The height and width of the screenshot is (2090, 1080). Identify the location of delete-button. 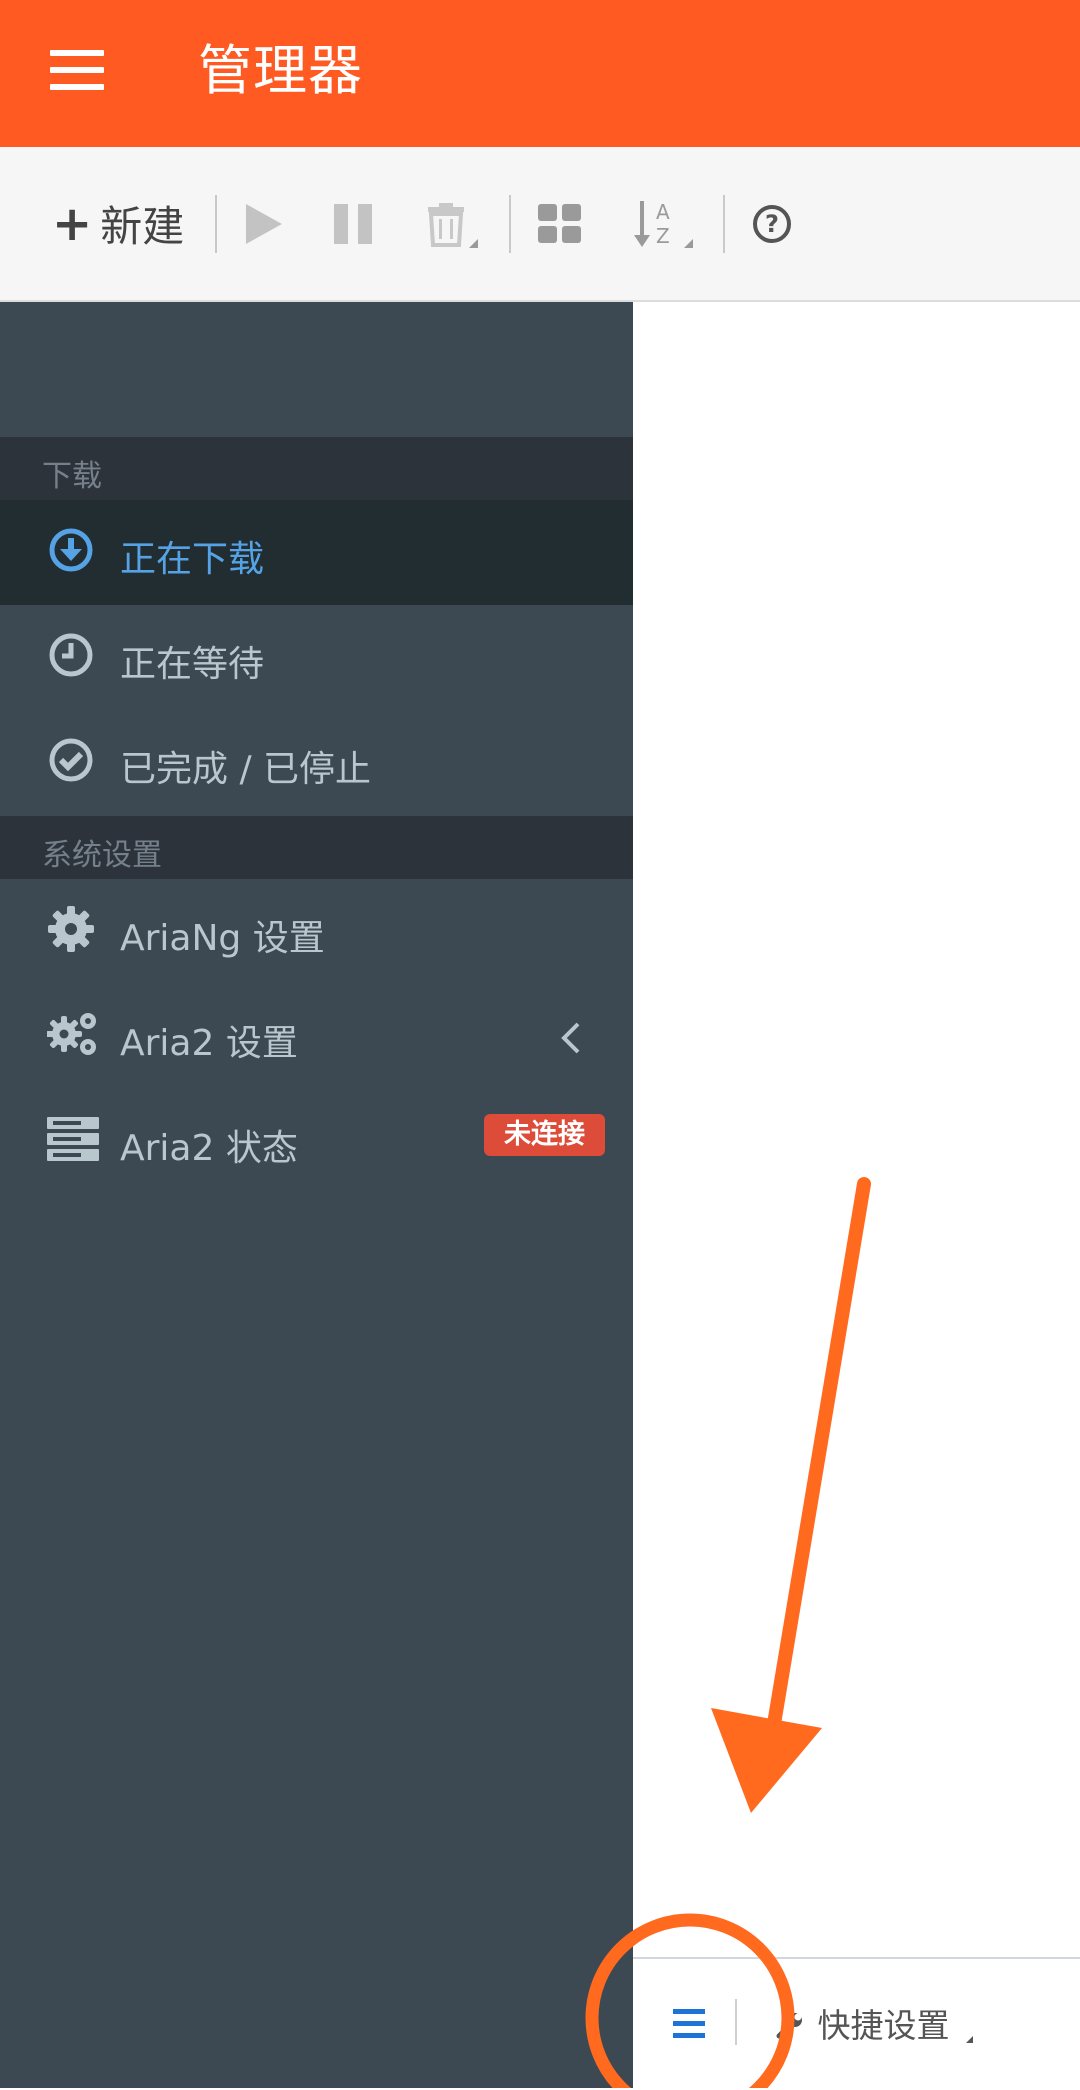
(452, 223).